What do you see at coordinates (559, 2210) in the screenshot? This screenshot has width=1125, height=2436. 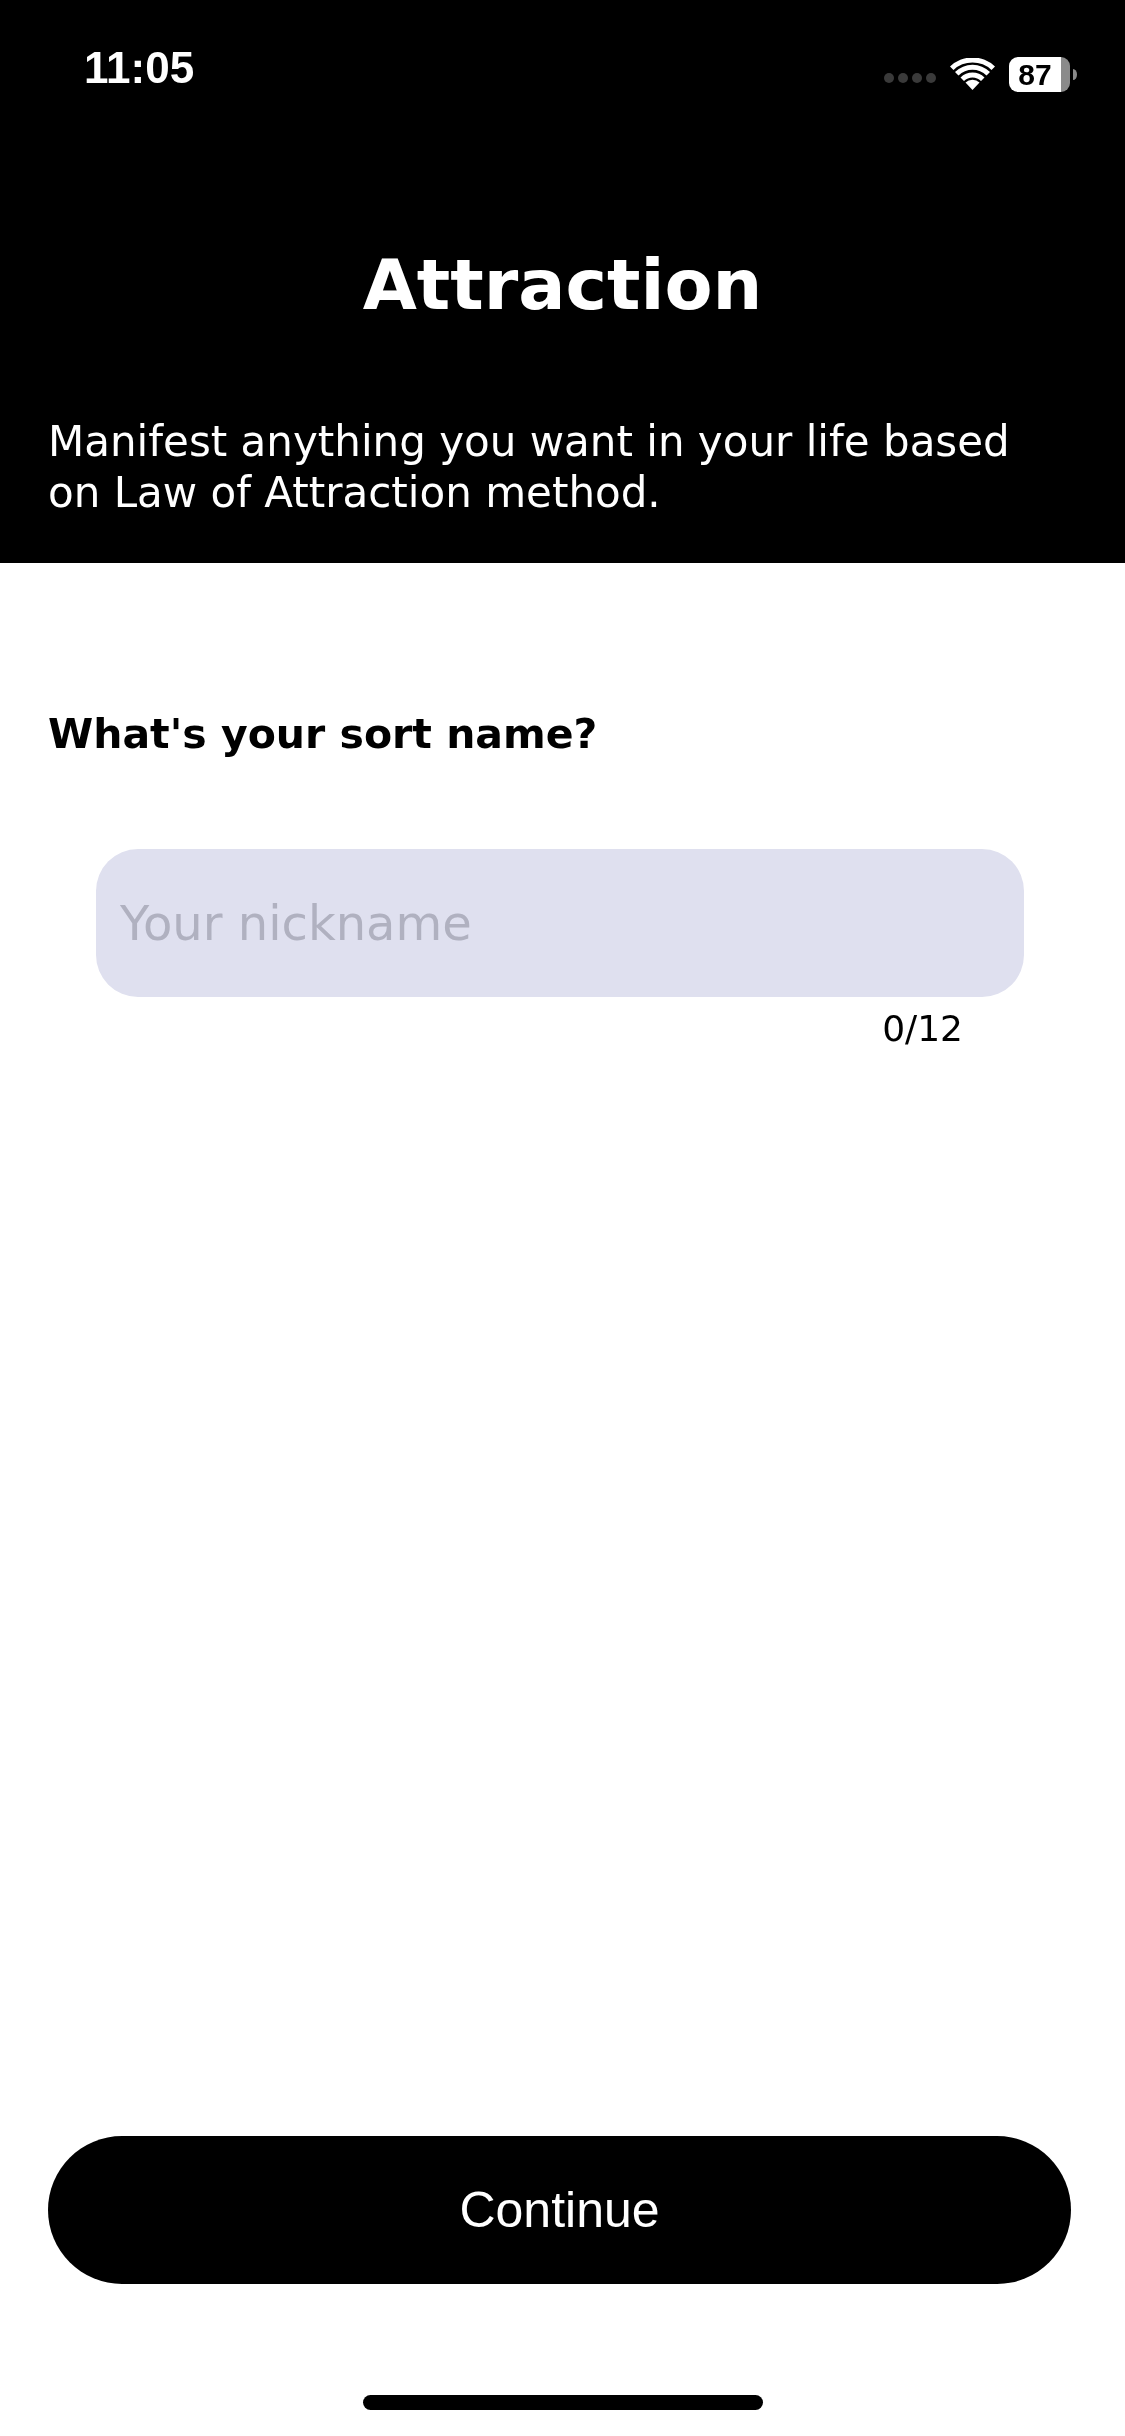 I see `continue-button: Continue` at bounding box center [559, 2210].